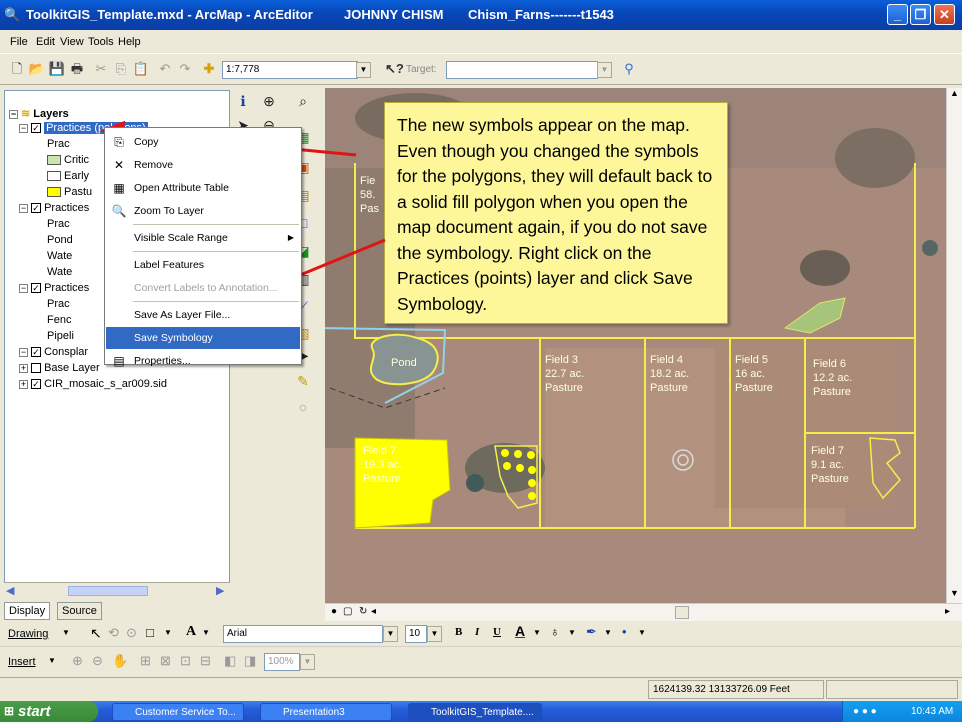 The image size is (962, 722). What do you see at coordinates (591, 632) in the screenshot?
I see `line-color-icon: ✒` at bounding box center [591, 632].